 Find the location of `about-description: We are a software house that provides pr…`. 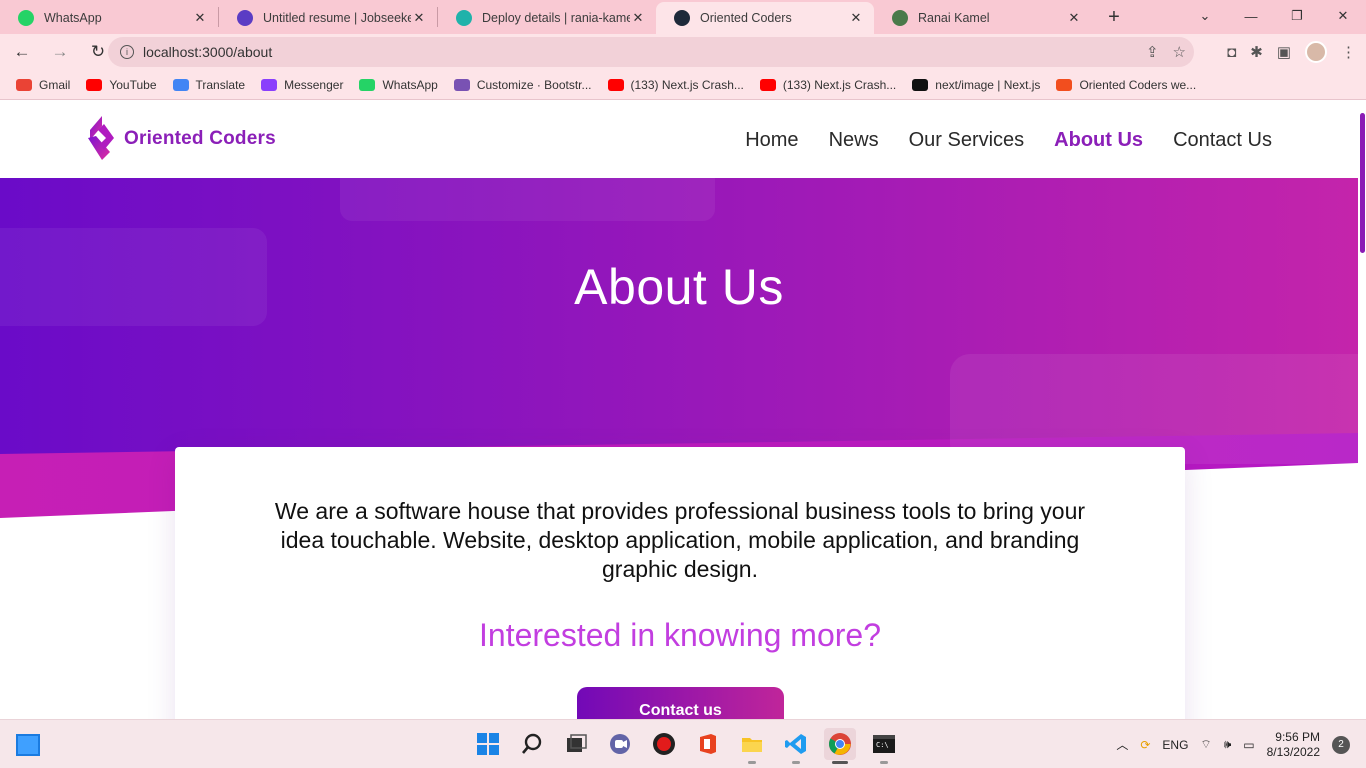

about-description: We are a software house that provides pr… is located at coordinates (680, 540).